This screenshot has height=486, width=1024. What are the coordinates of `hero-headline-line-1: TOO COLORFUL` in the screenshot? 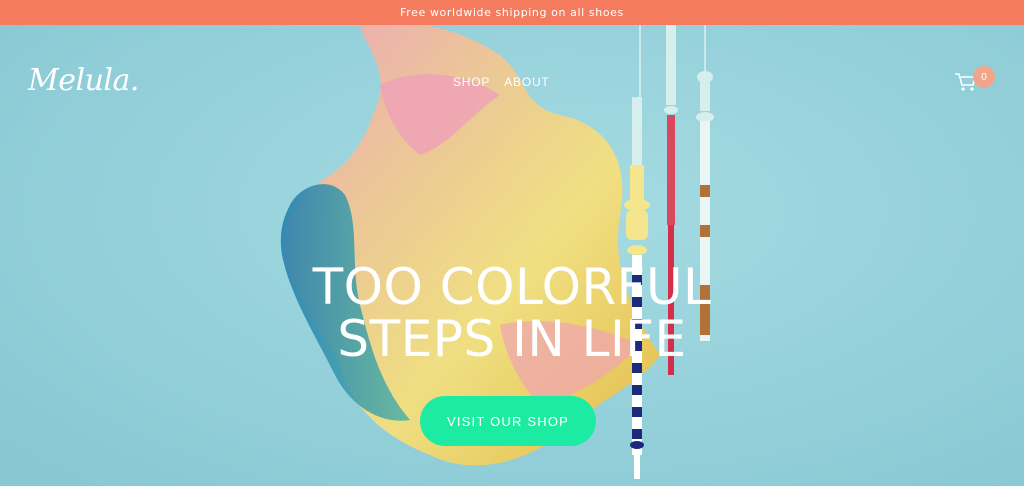 It's located at (512, 287).